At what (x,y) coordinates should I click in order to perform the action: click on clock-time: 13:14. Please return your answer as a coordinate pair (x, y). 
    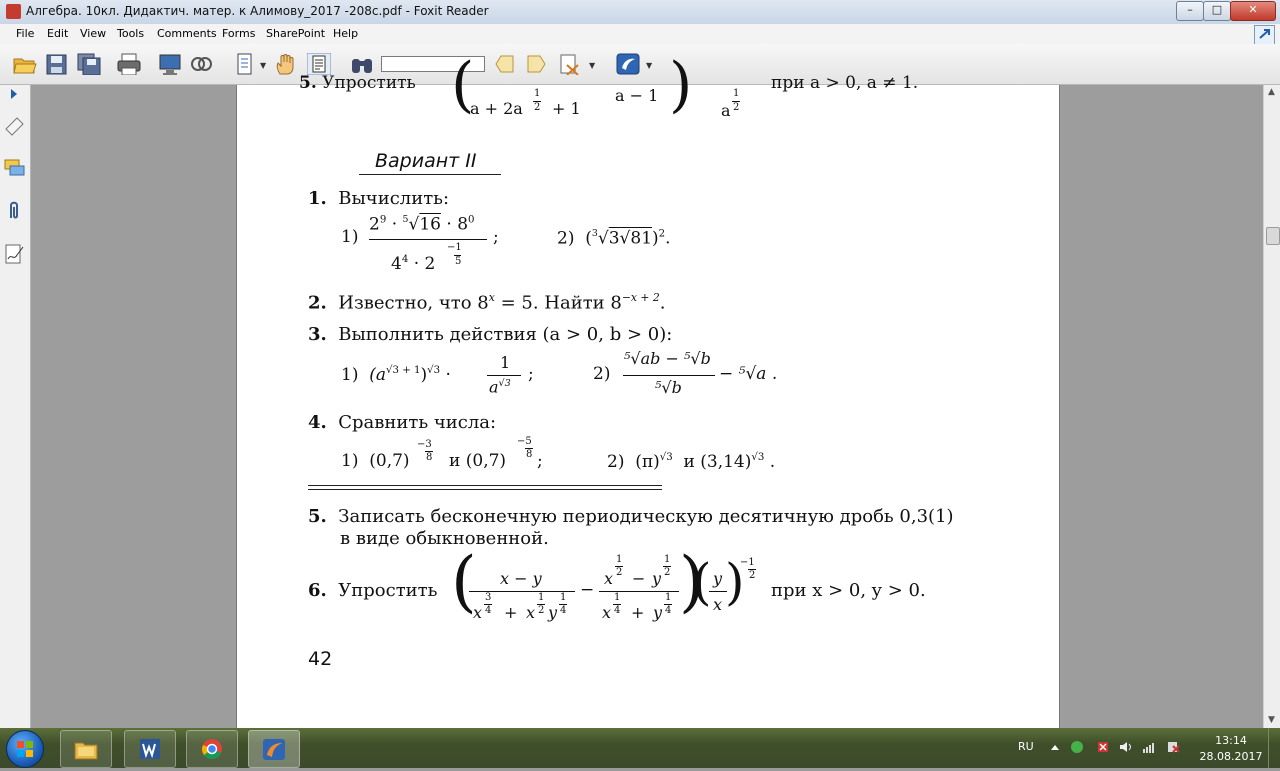
    Looking at the image, I should click on (1231, 740).